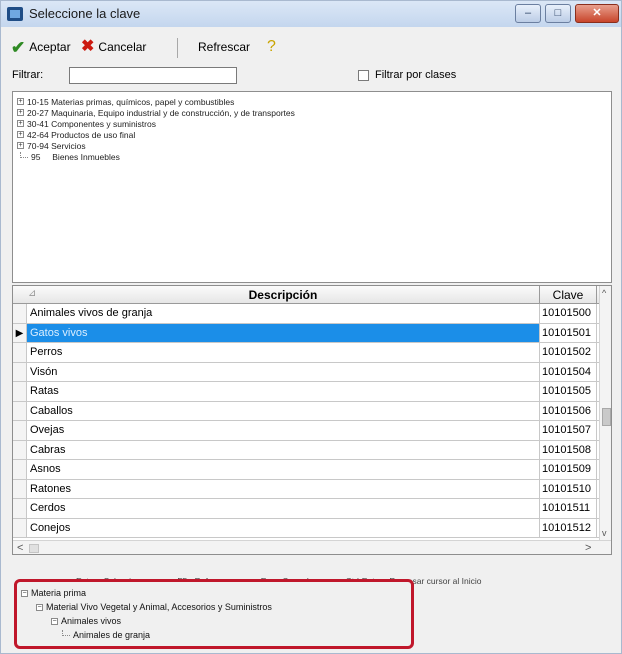  What do you see at coordinates (568, 449) in the screenshot?
I see `row-key: 10101508` at bounding box center [568, 449].